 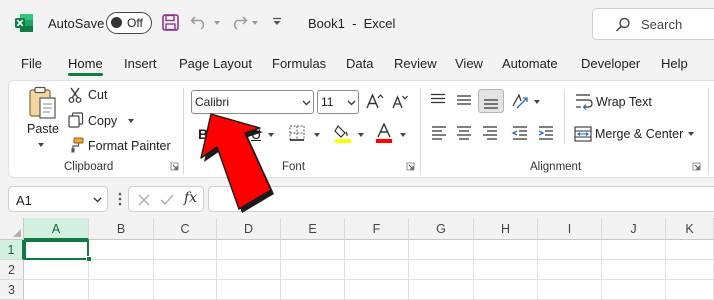 I want to click on font-size-chevron-icon, so click(x=351, y=103).